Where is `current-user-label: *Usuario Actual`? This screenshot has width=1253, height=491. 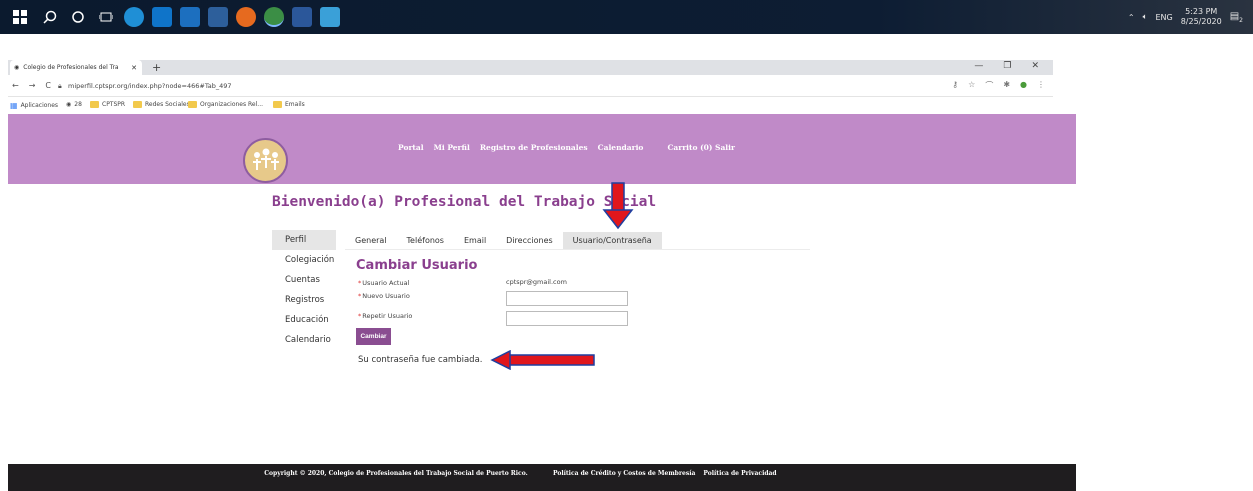 current-user-label: *Usuario Actual is located at coordinates (383, 283).